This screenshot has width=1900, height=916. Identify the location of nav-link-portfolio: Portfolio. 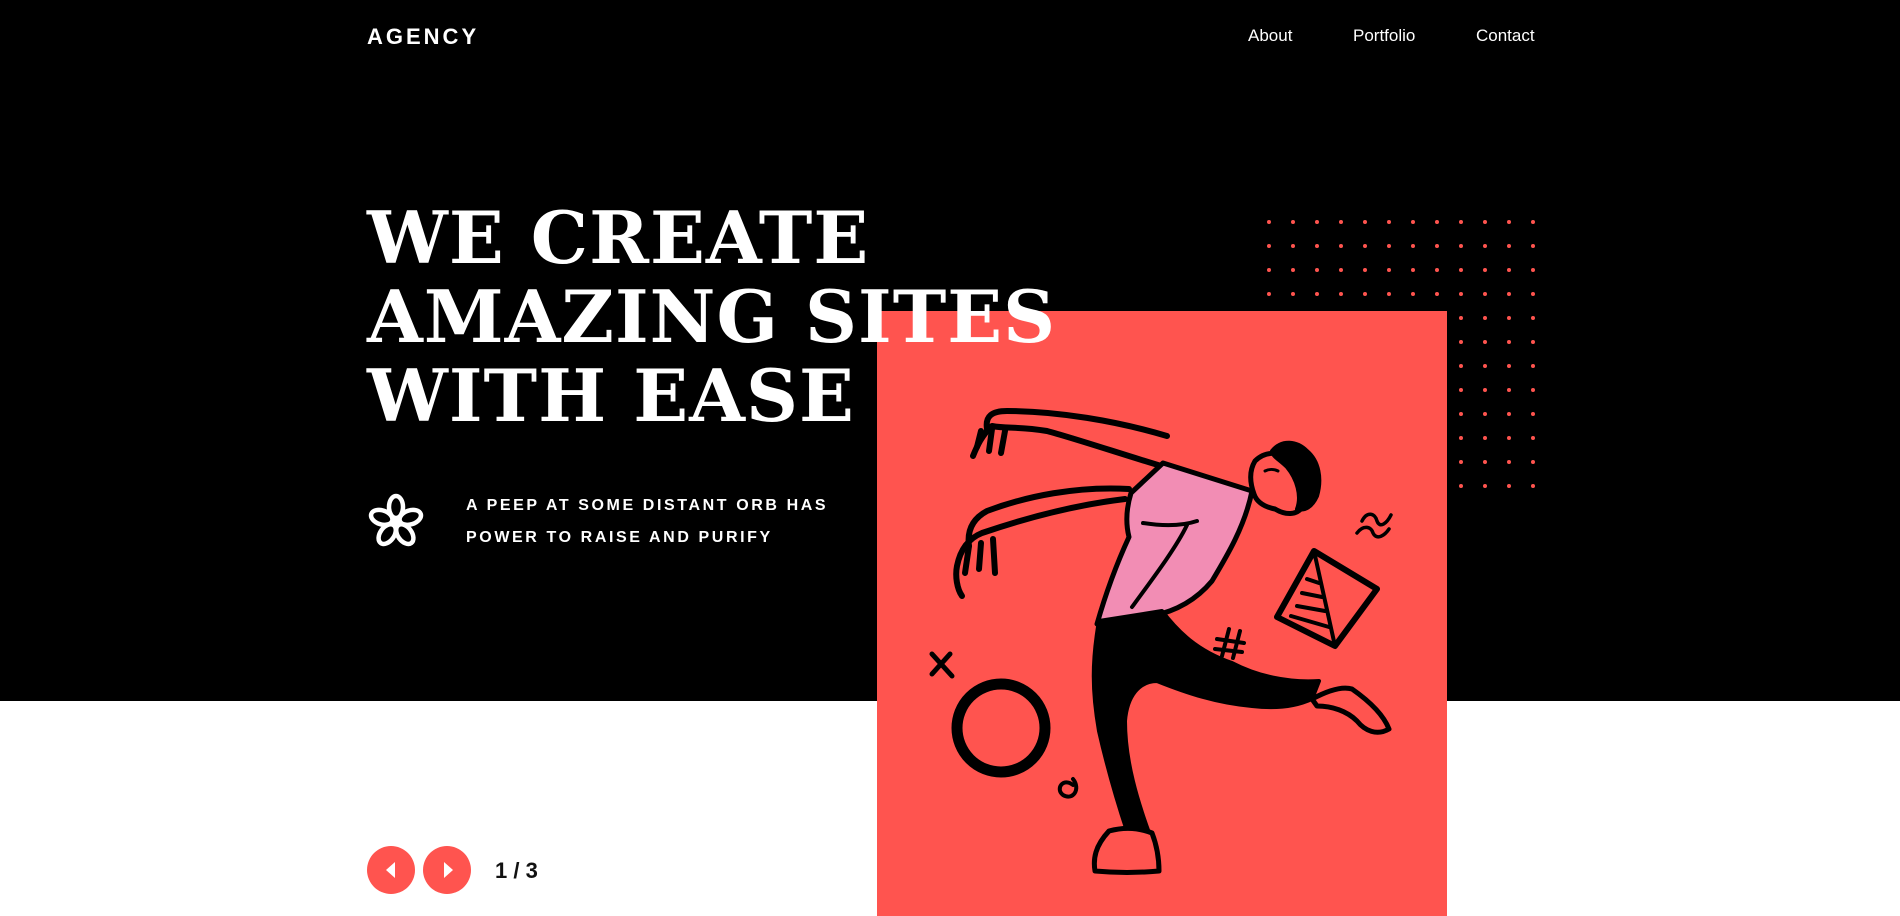
(1384, 36).